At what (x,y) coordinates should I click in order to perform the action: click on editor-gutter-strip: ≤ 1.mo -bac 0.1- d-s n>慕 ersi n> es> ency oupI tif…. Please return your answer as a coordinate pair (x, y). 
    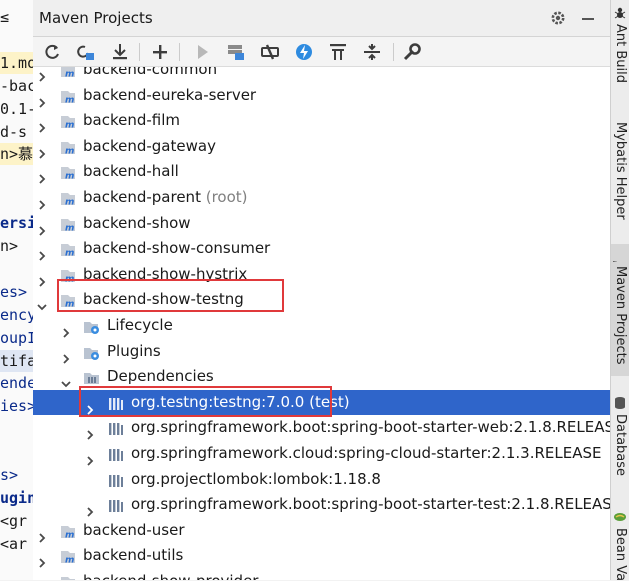
    Looking at the image, I should click on (17, 290).